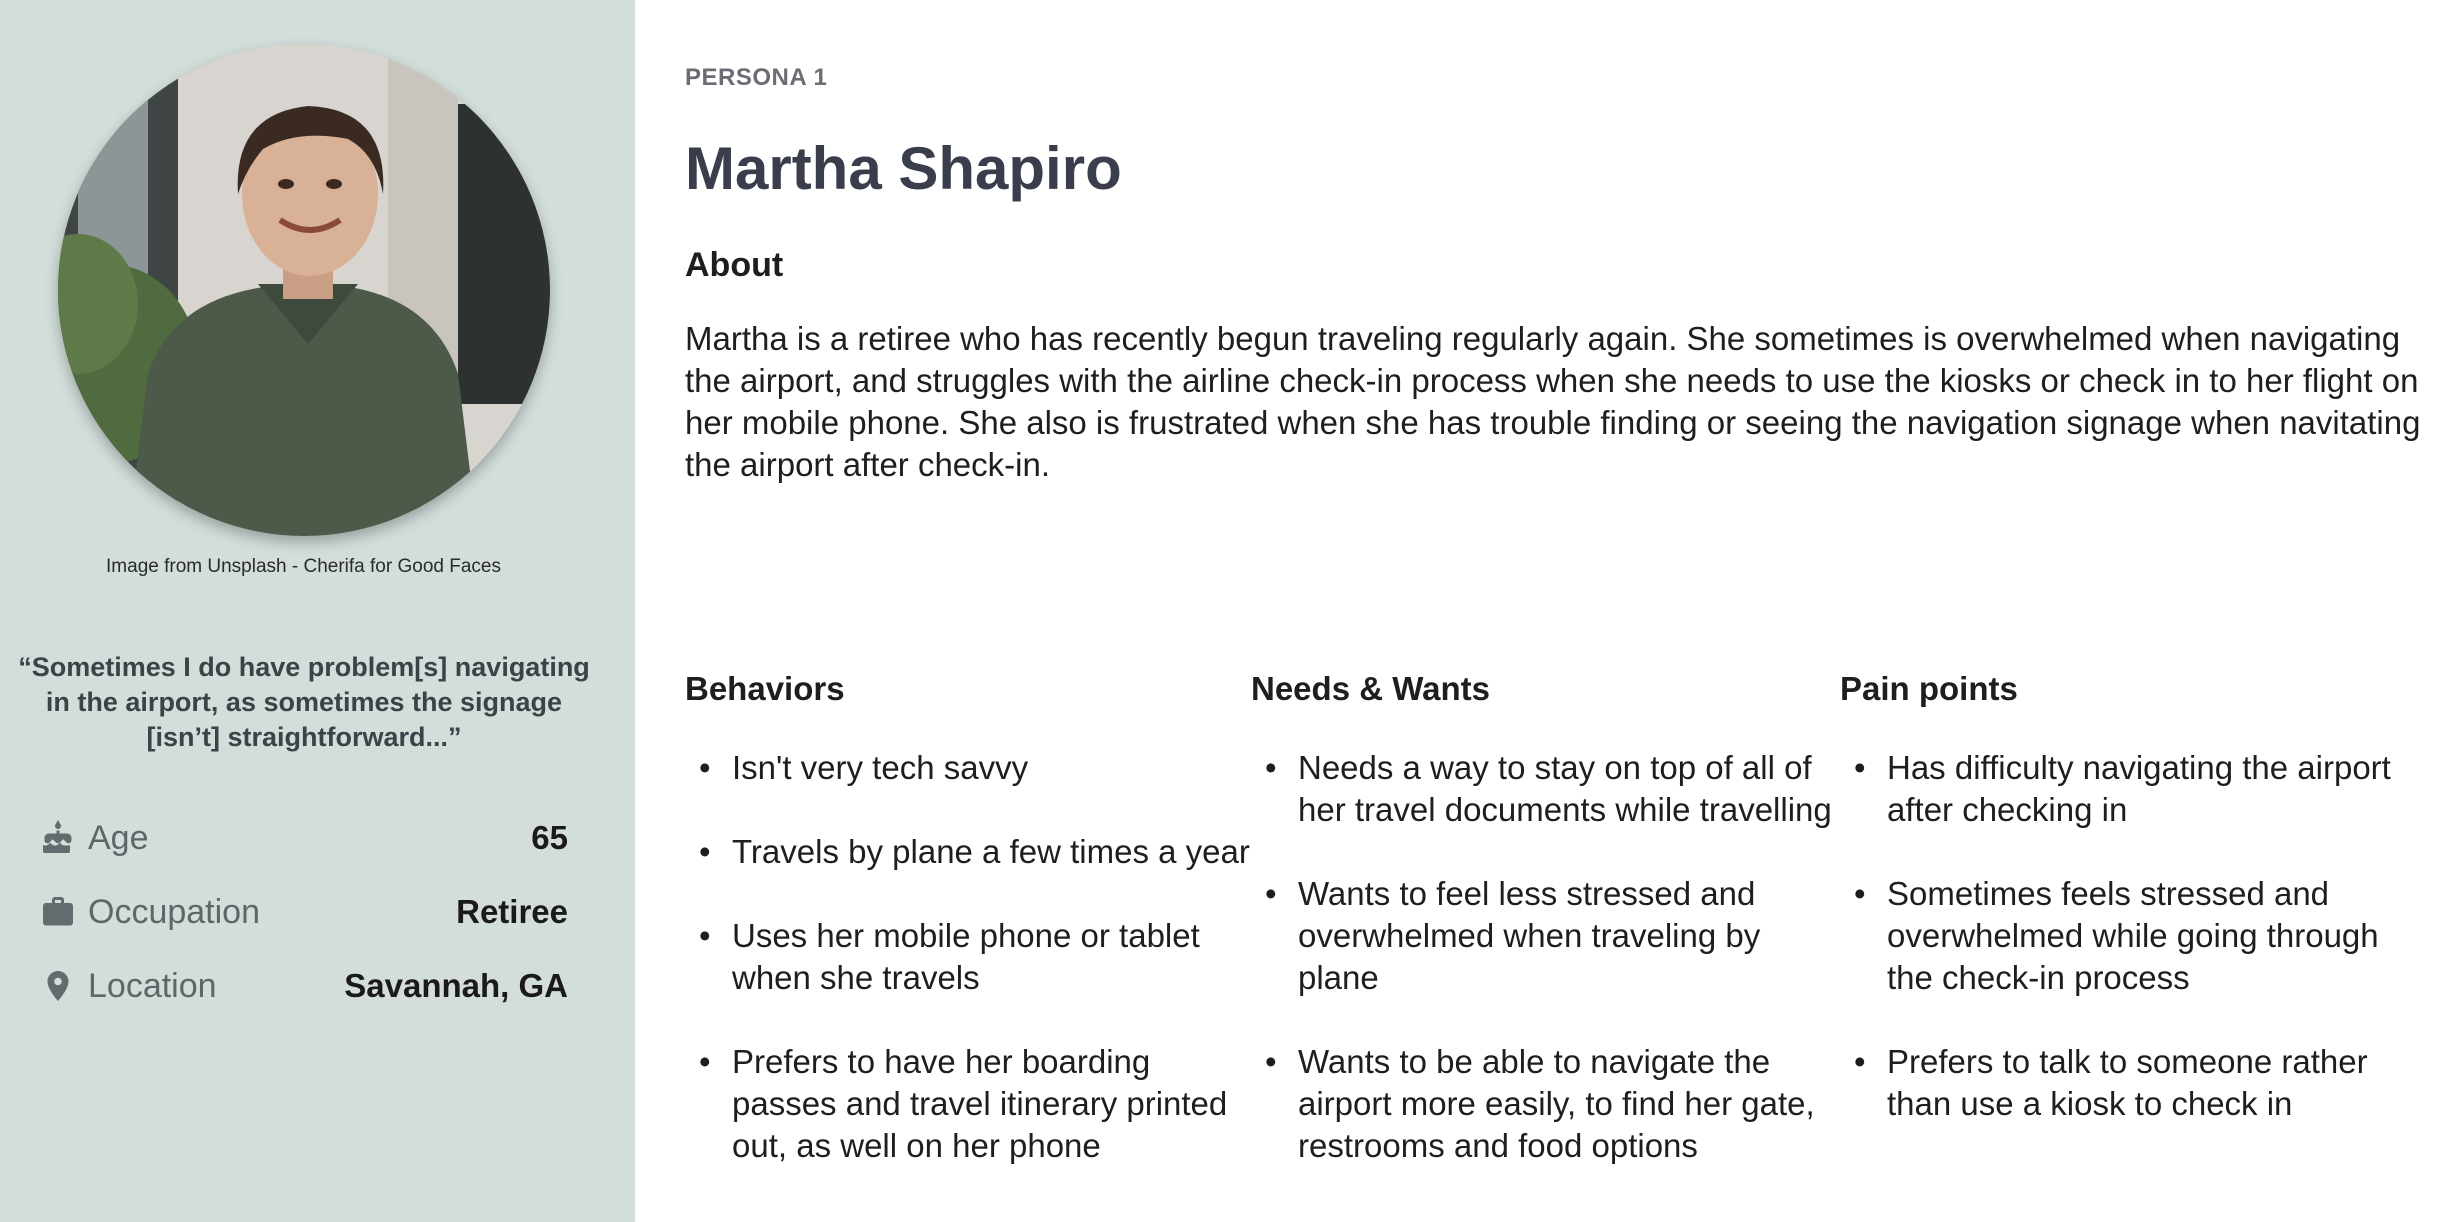  I want to click on stat-location-value: Savannah, GA, so click(456, 985).